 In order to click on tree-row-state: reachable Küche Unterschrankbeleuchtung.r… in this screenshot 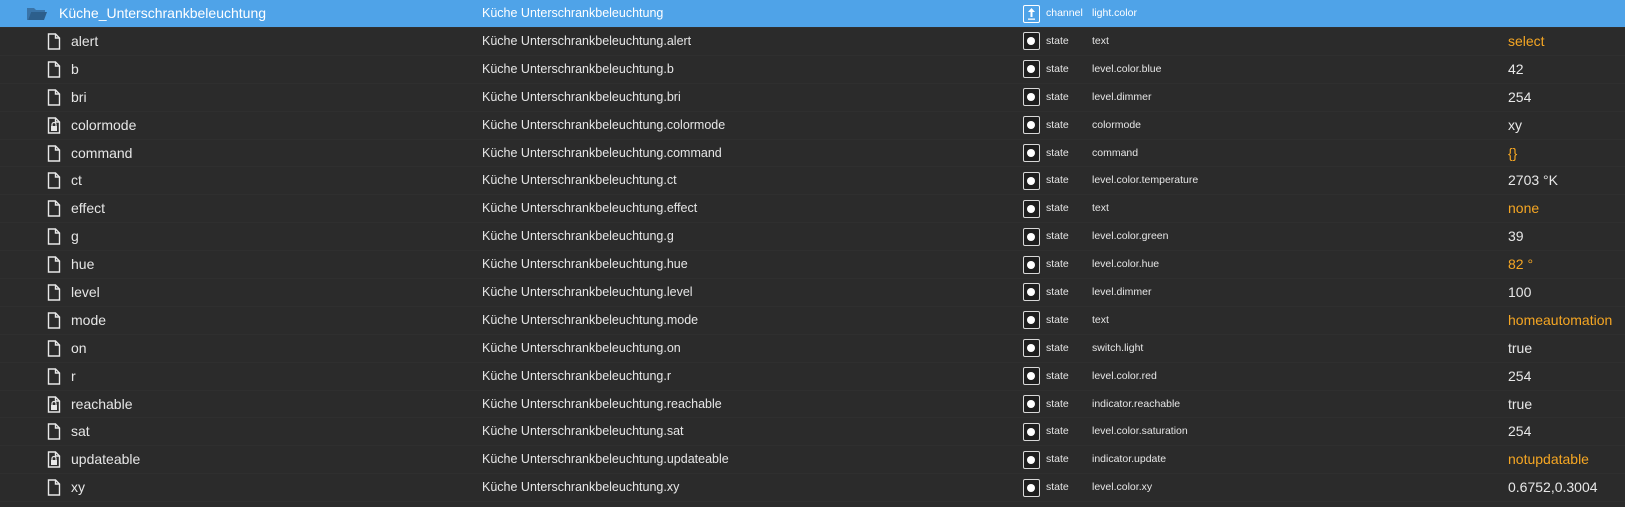, I will do `click(812, 405)`.